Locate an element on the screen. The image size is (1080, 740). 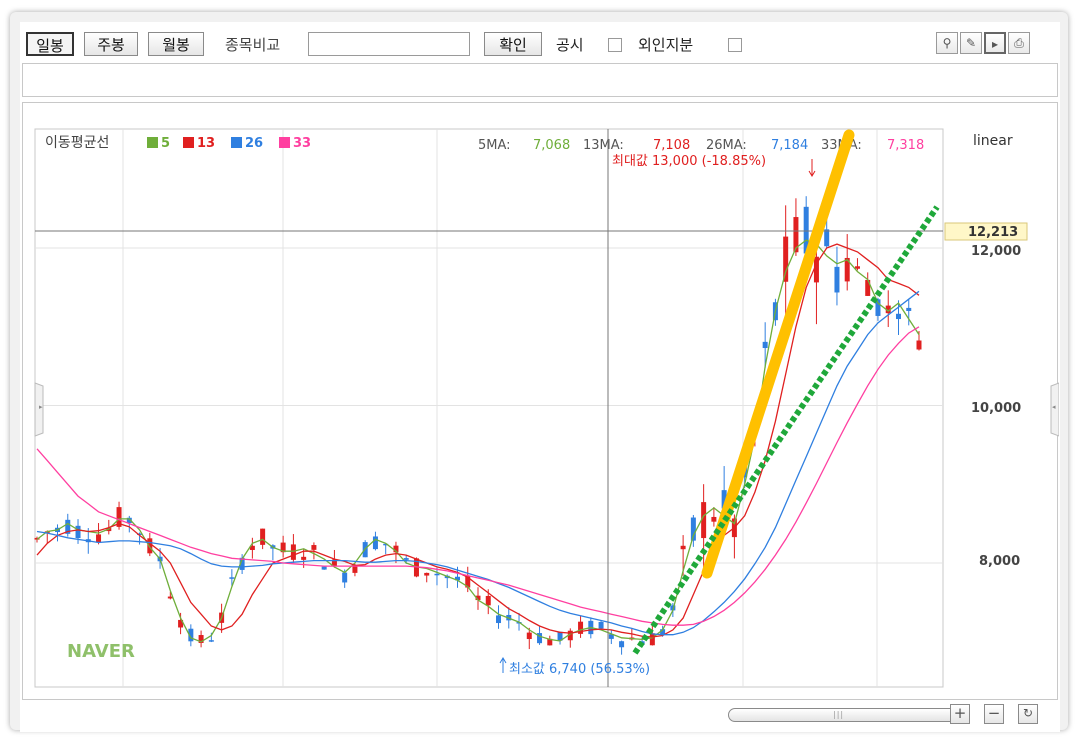
time-scrollbar: ||| is located at coordinates (846, 715).